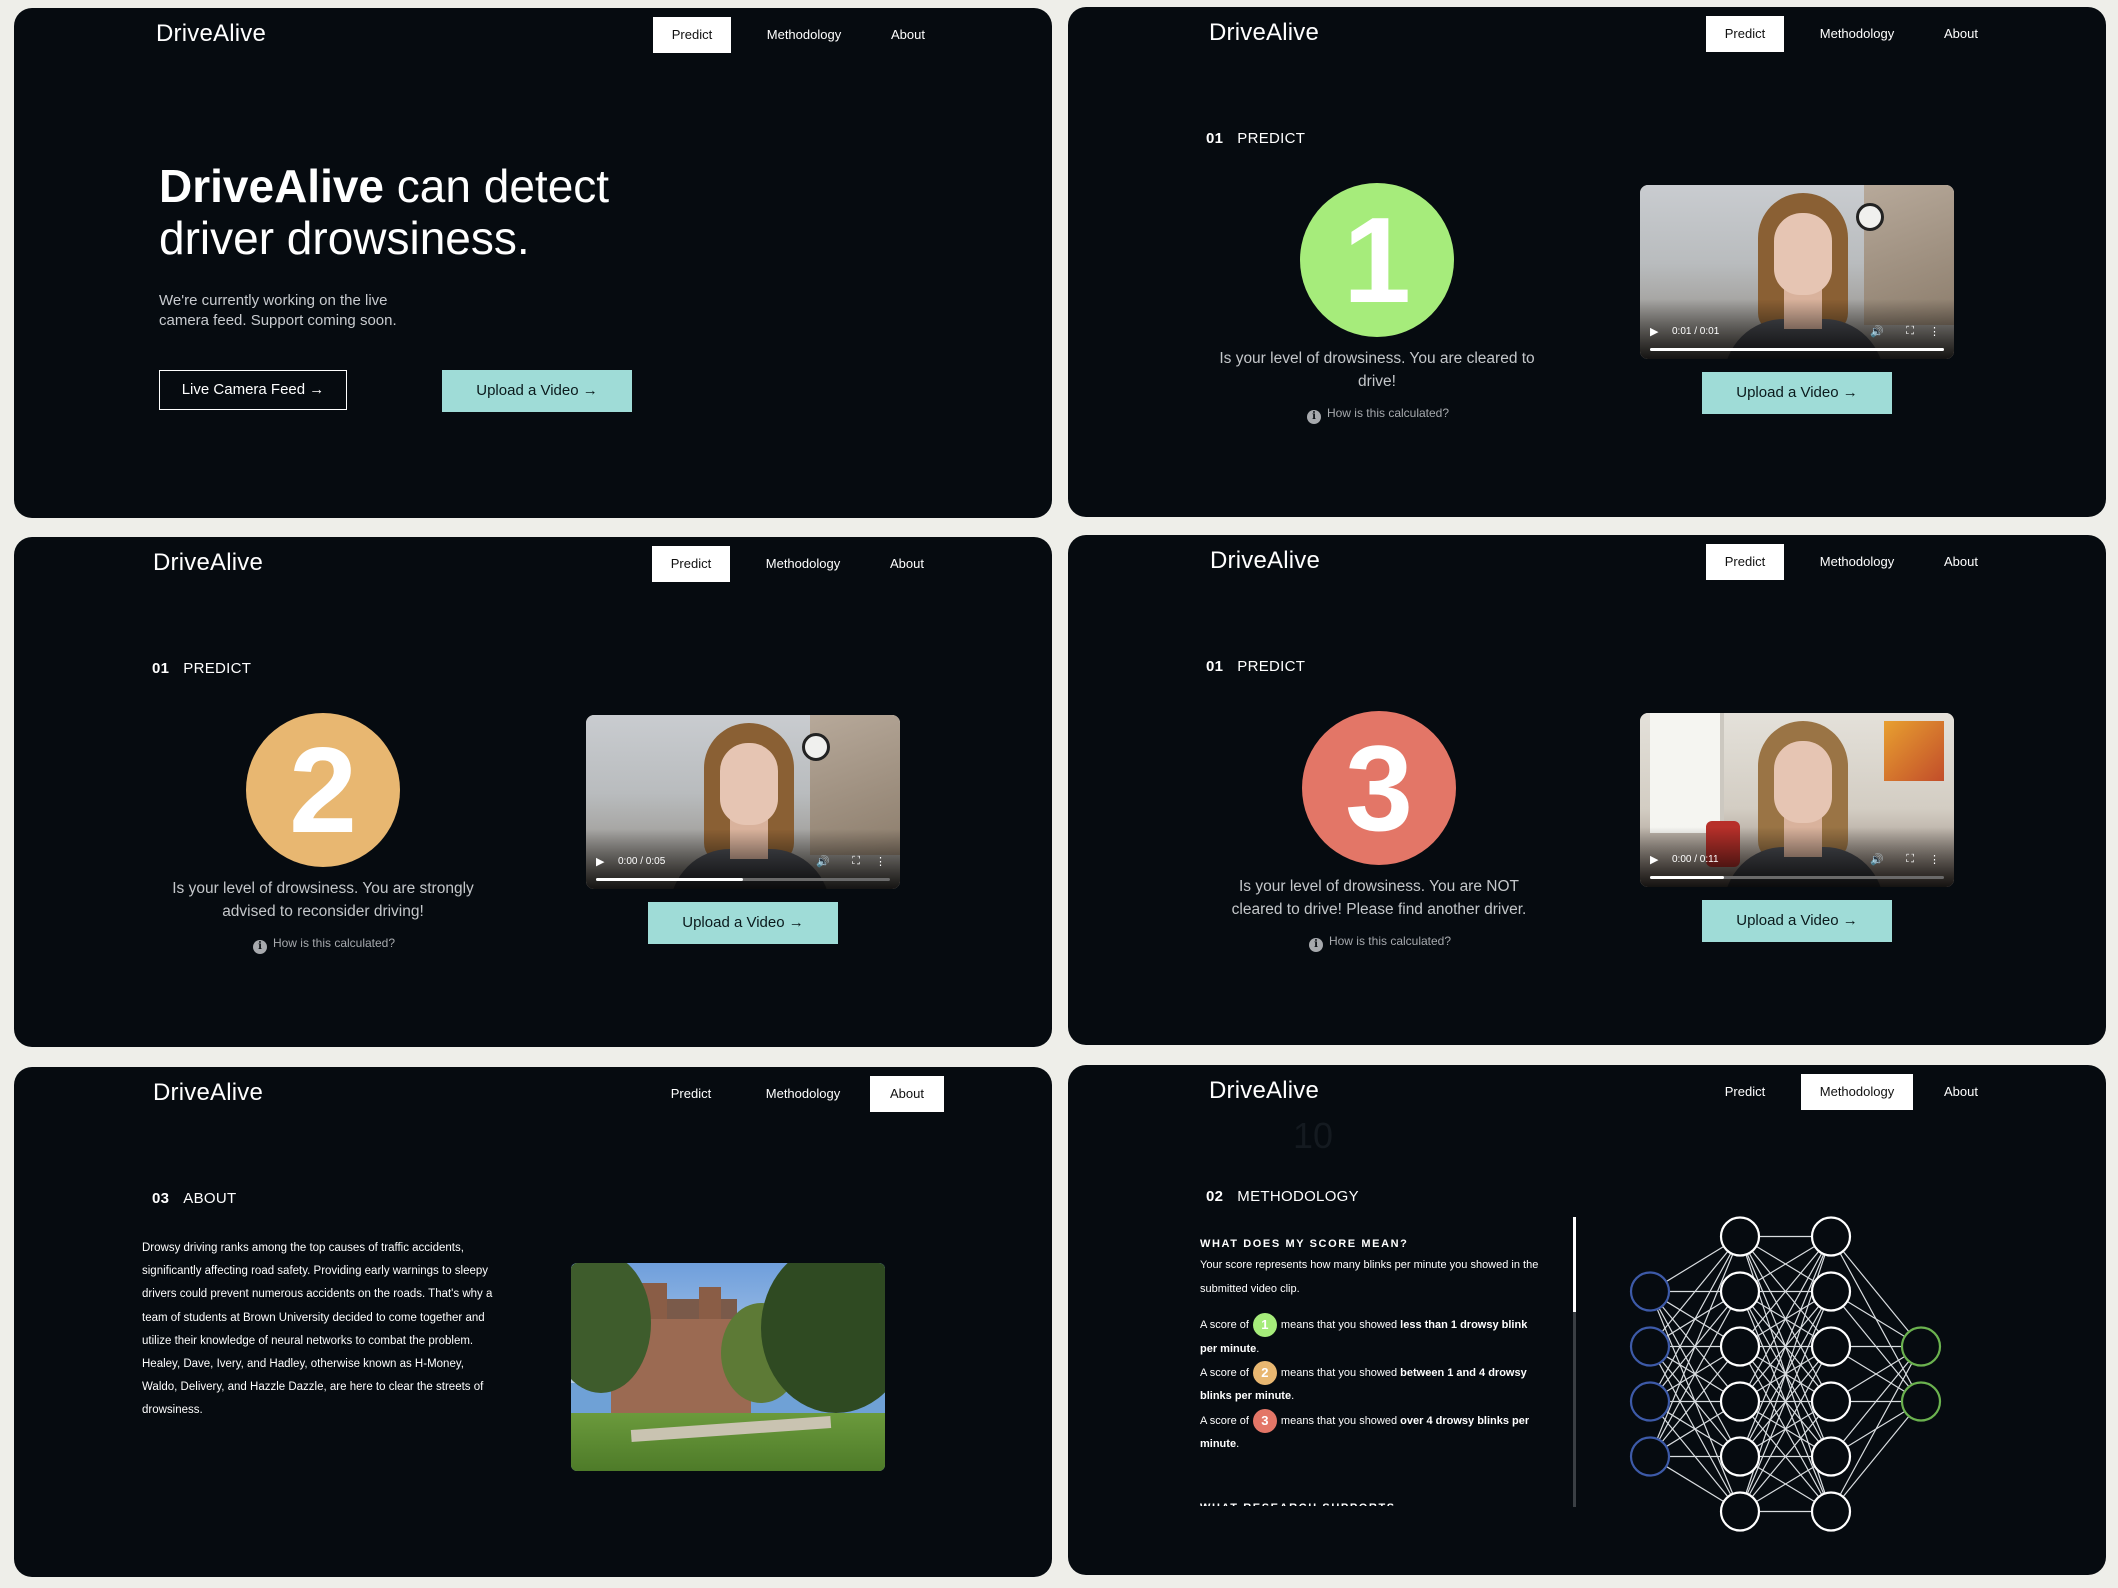  Describe the element at coordinates (1574, 1362) in the screenshot. I see `scrollbar` at that location.